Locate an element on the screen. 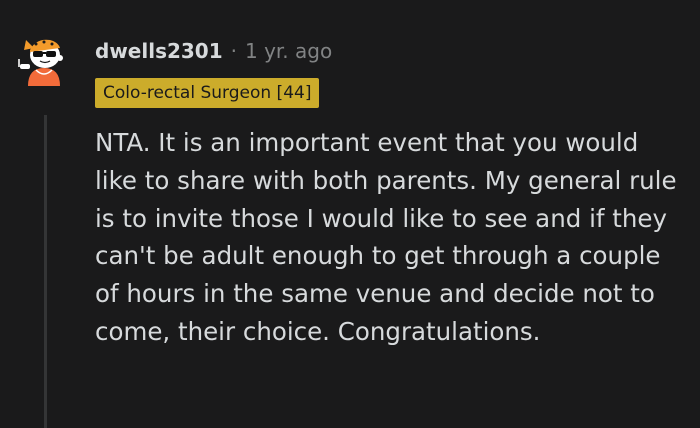 Image resolution: width=700 pixels, height=428 pixels. user-avatar is located at coordinates (44, 58).